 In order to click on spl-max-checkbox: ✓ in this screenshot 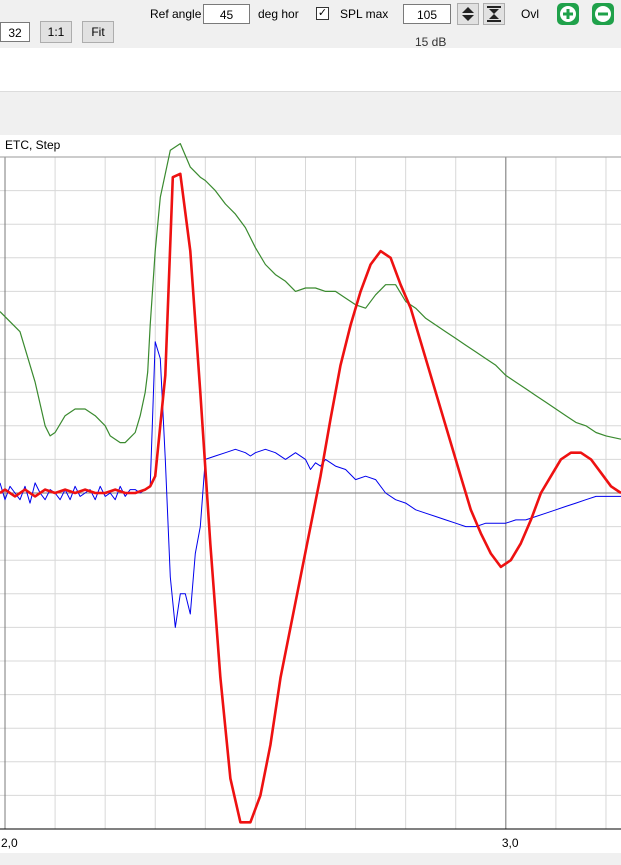, I will do `click(322, 13)`.